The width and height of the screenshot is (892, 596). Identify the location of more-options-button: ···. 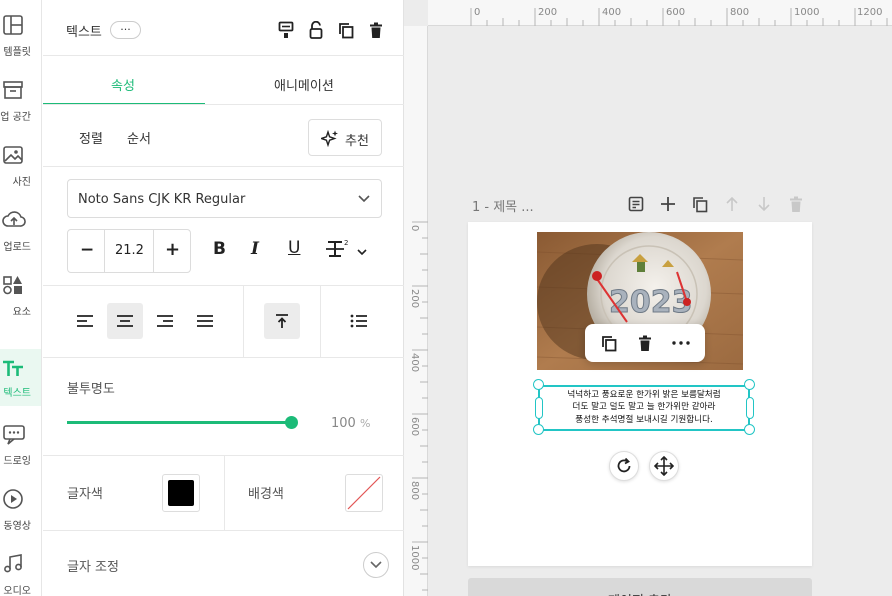
(125, 30).